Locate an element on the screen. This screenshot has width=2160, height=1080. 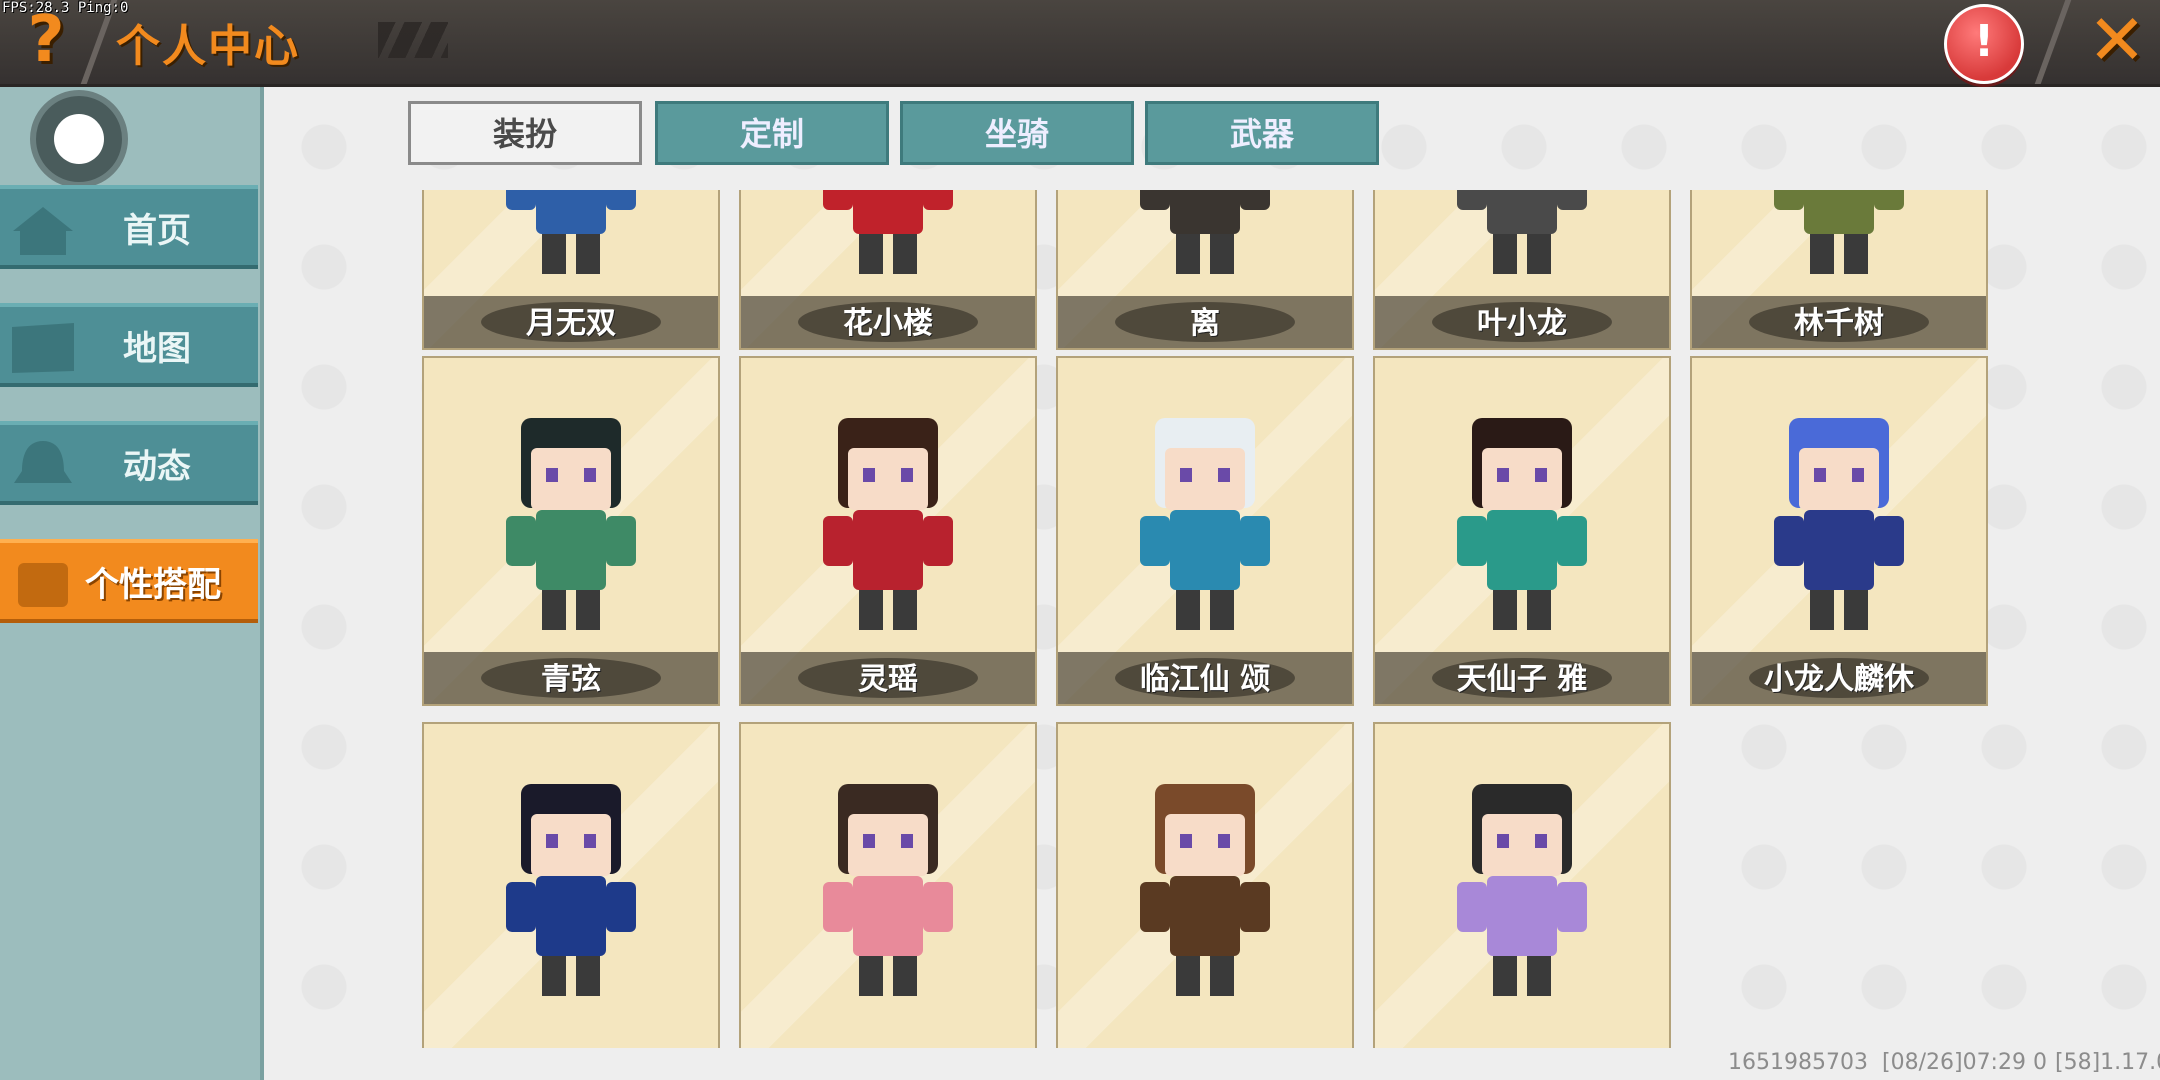
skin-card: 灵瑶 is located at coordinates (888, 531).